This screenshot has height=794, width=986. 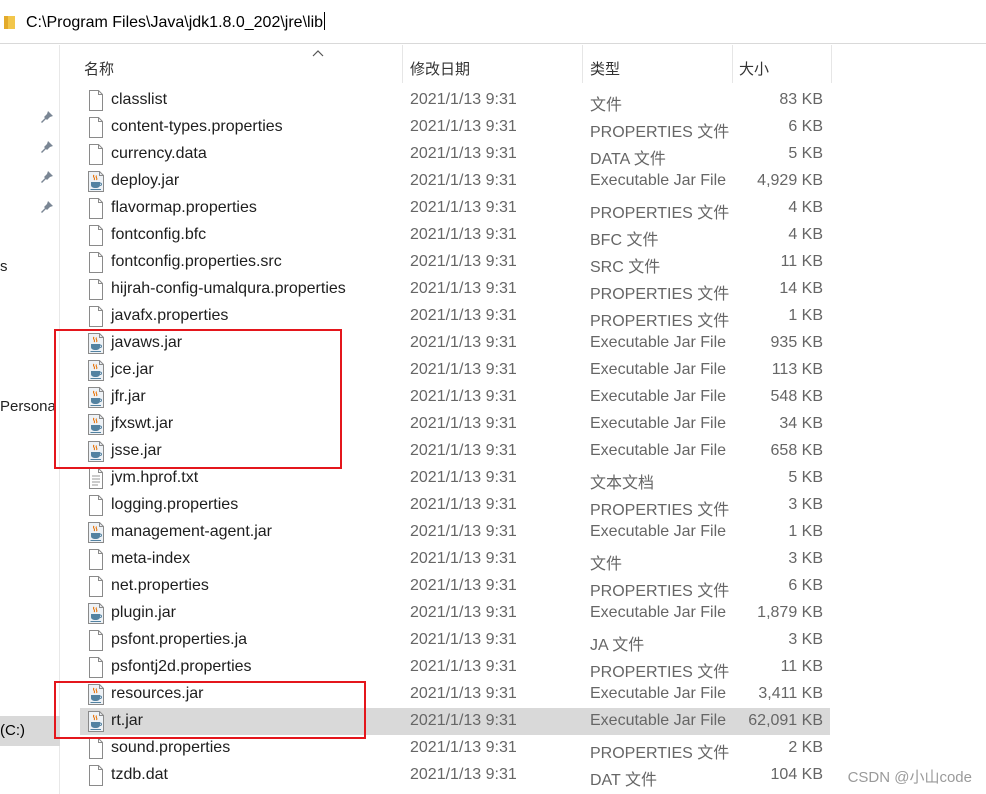 I want to click on column-name: 名称, so click(x=241, y=64).